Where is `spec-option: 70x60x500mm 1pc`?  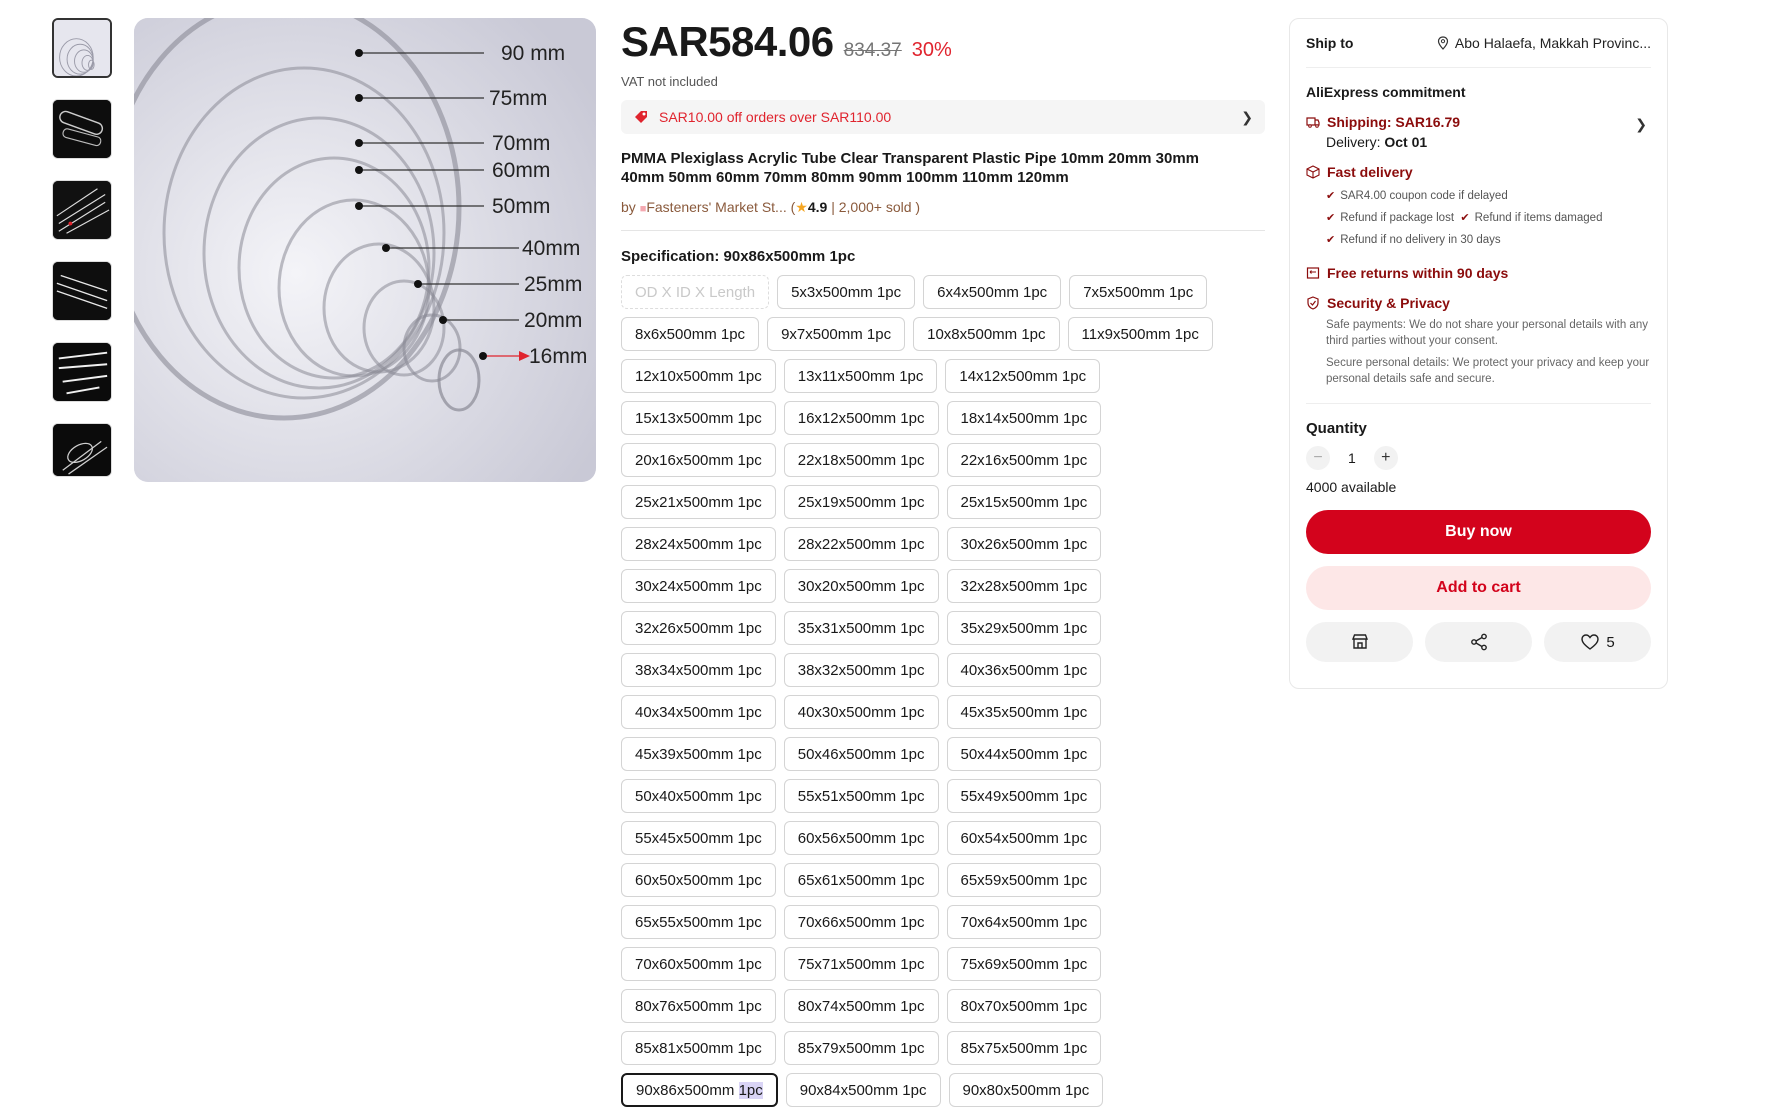
spec-option: 70x60x500mm 1pc is located at coordinates (698, 964).